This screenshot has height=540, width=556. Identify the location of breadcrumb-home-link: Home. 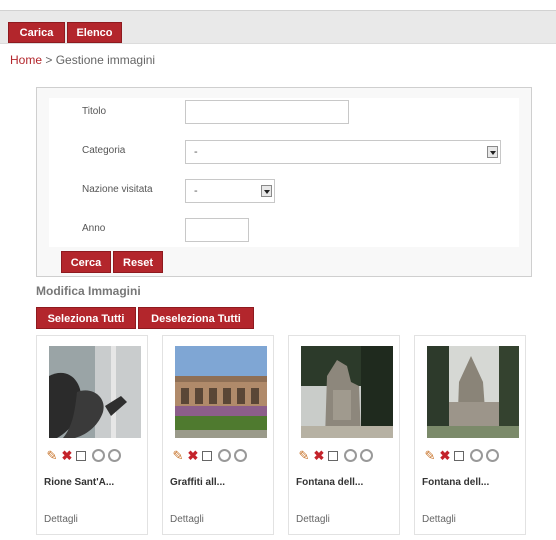
(26, 60).